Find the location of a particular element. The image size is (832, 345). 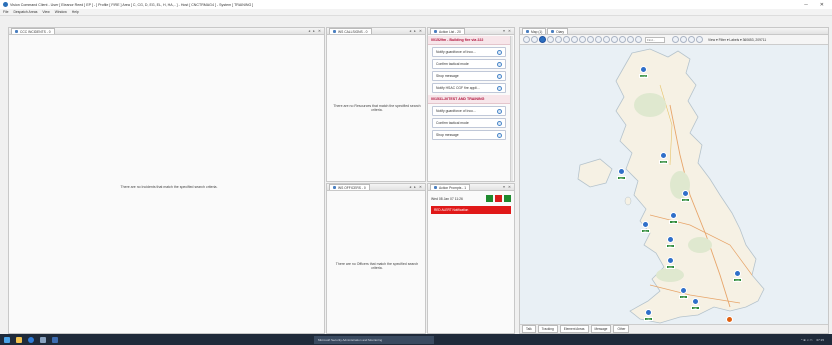

map-toolbar-options: View ▾ Filter ▾ Labels ▾ 360653, 209711 is located at coordinates (737, 40).